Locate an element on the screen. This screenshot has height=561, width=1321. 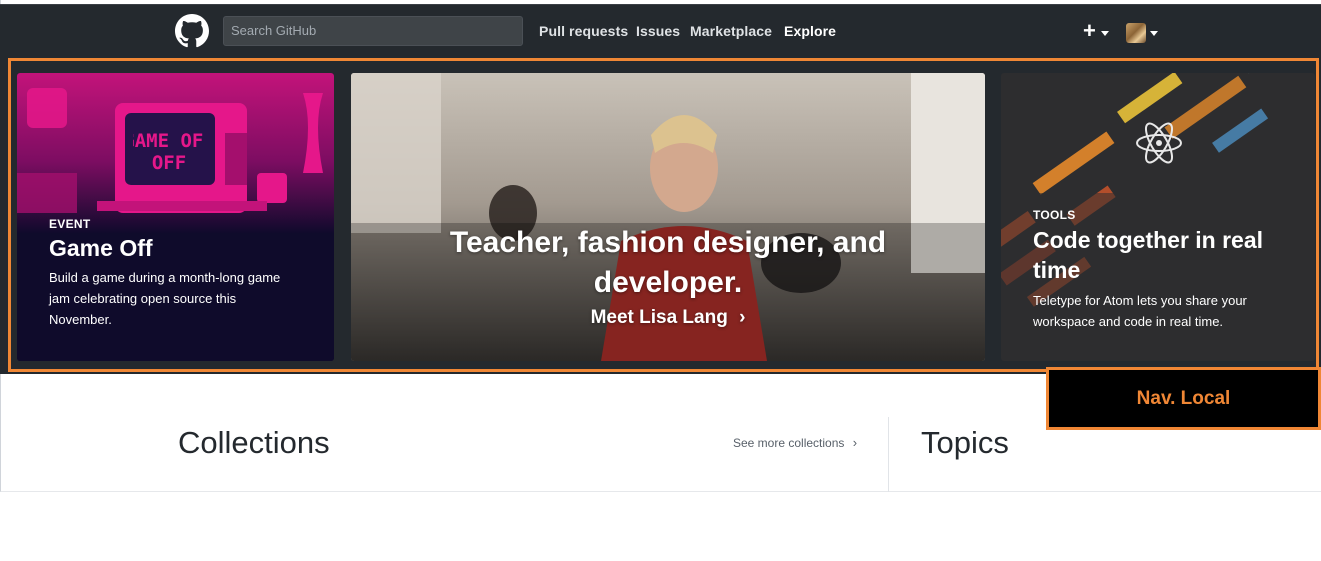
github-logo-icon is located at coordinates (192, 31).